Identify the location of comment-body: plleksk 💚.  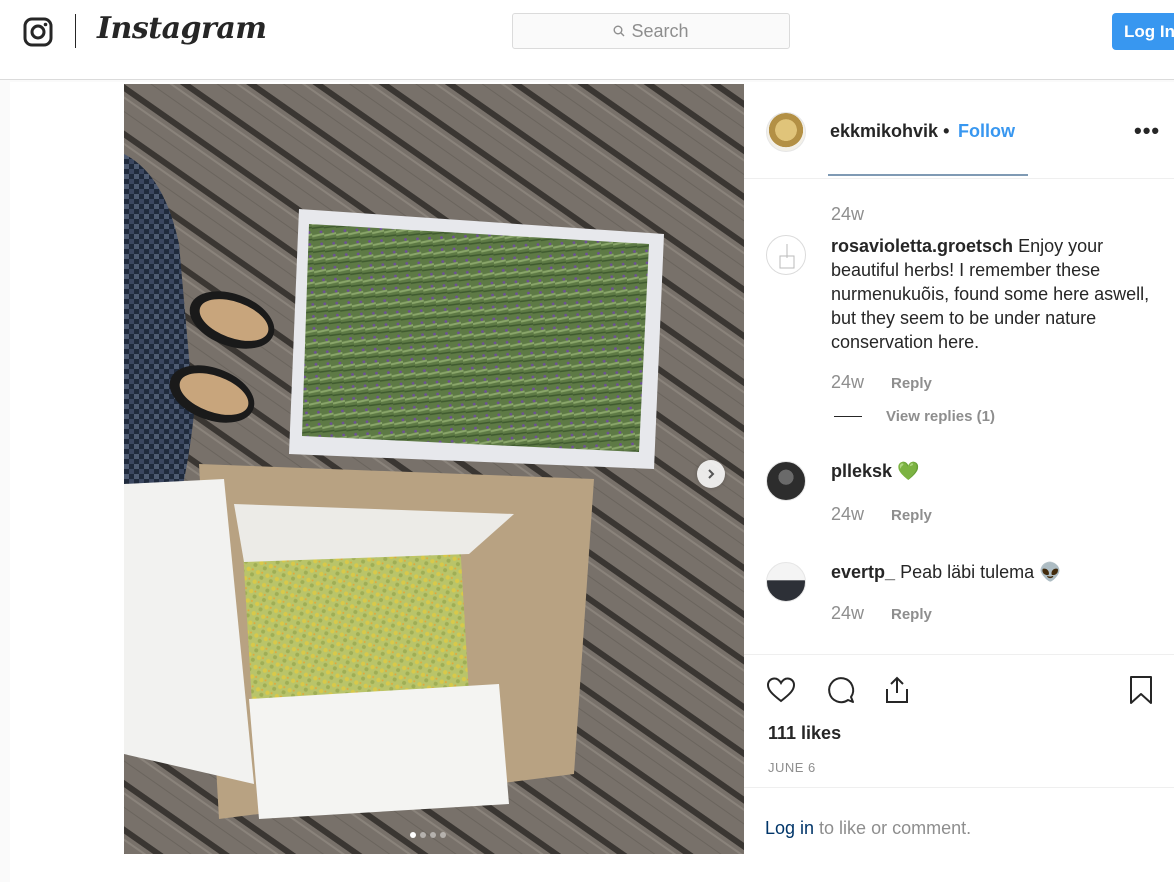
(875, 471).